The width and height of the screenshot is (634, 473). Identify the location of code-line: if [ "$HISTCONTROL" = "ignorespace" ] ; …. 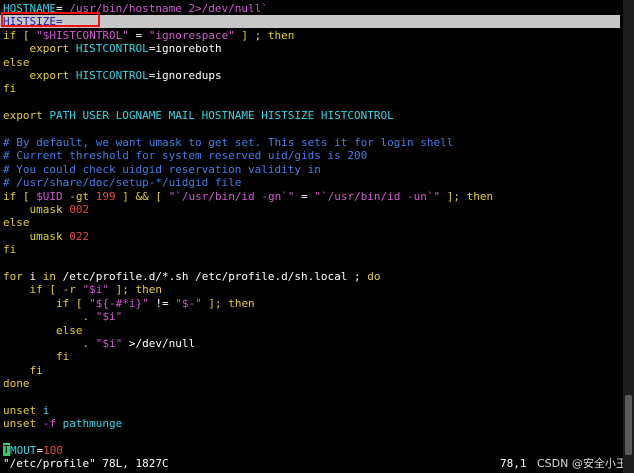
(148, 35).